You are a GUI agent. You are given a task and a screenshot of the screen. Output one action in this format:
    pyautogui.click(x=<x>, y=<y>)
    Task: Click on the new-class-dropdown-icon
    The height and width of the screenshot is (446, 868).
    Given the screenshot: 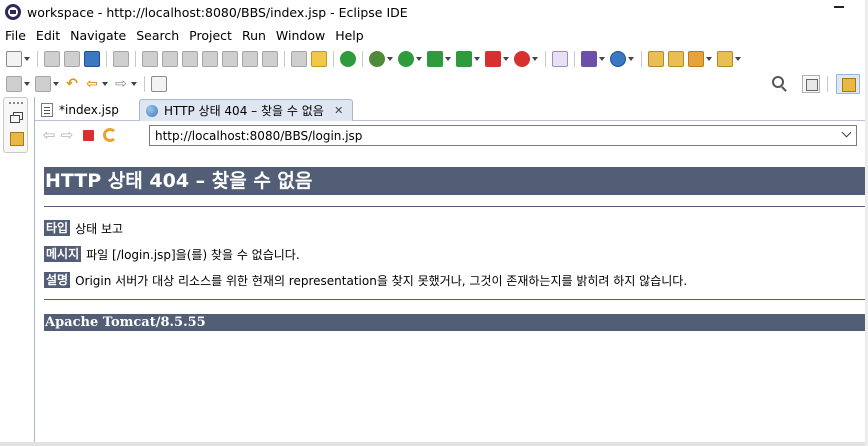 What is the action you would take?
    pyautogui.click(x=602, y=59)
    